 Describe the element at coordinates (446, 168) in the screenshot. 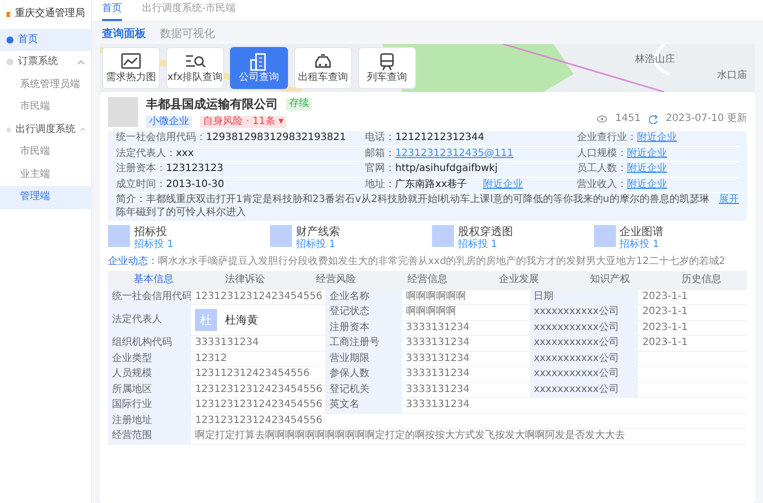

I see `field-value: http/asihufdgaifbwkj` at that location.